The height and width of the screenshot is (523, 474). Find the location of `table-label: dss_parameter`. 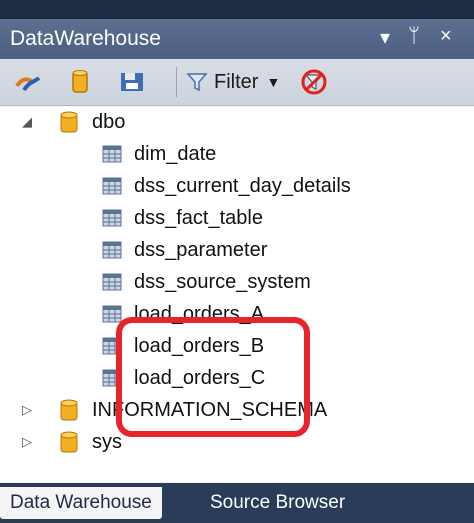

table-label: dss_parameter is located at coordinates (201, 249).